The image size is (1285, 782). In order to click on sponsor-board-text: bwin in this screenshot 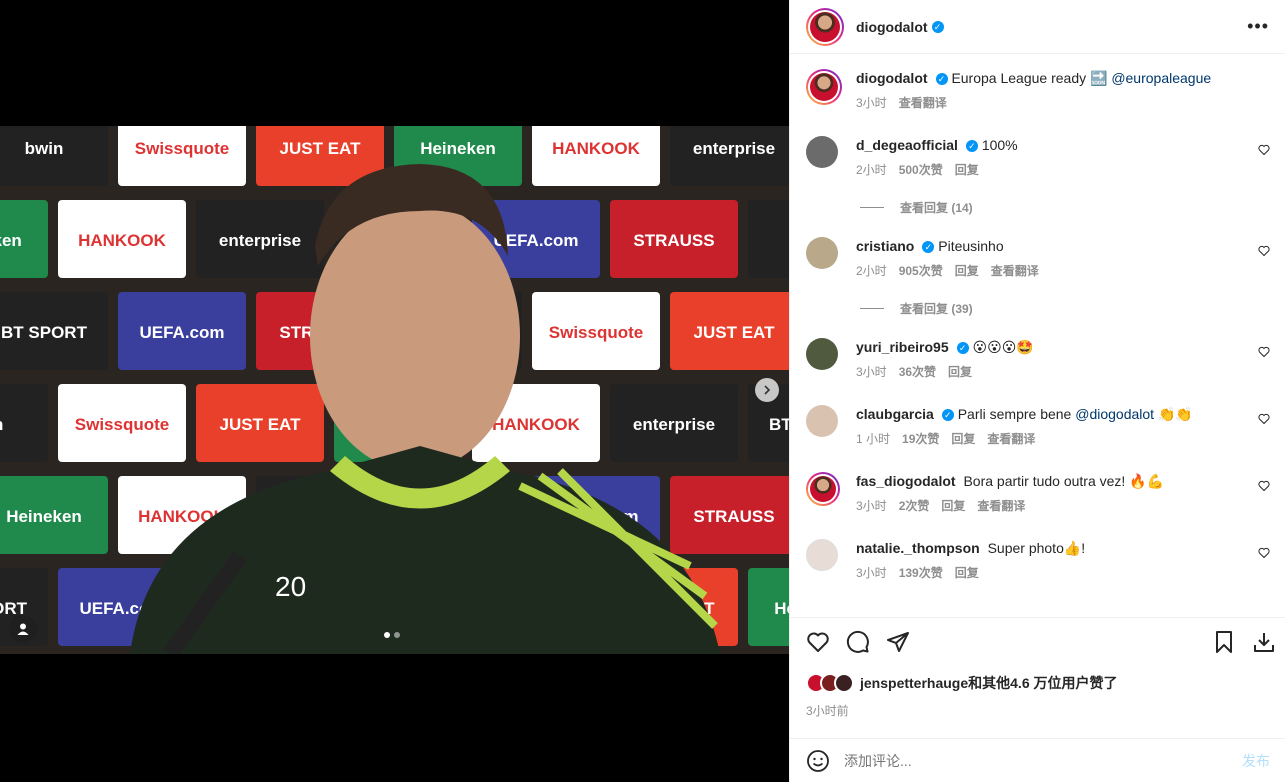, I will do `click(44, 148)`.